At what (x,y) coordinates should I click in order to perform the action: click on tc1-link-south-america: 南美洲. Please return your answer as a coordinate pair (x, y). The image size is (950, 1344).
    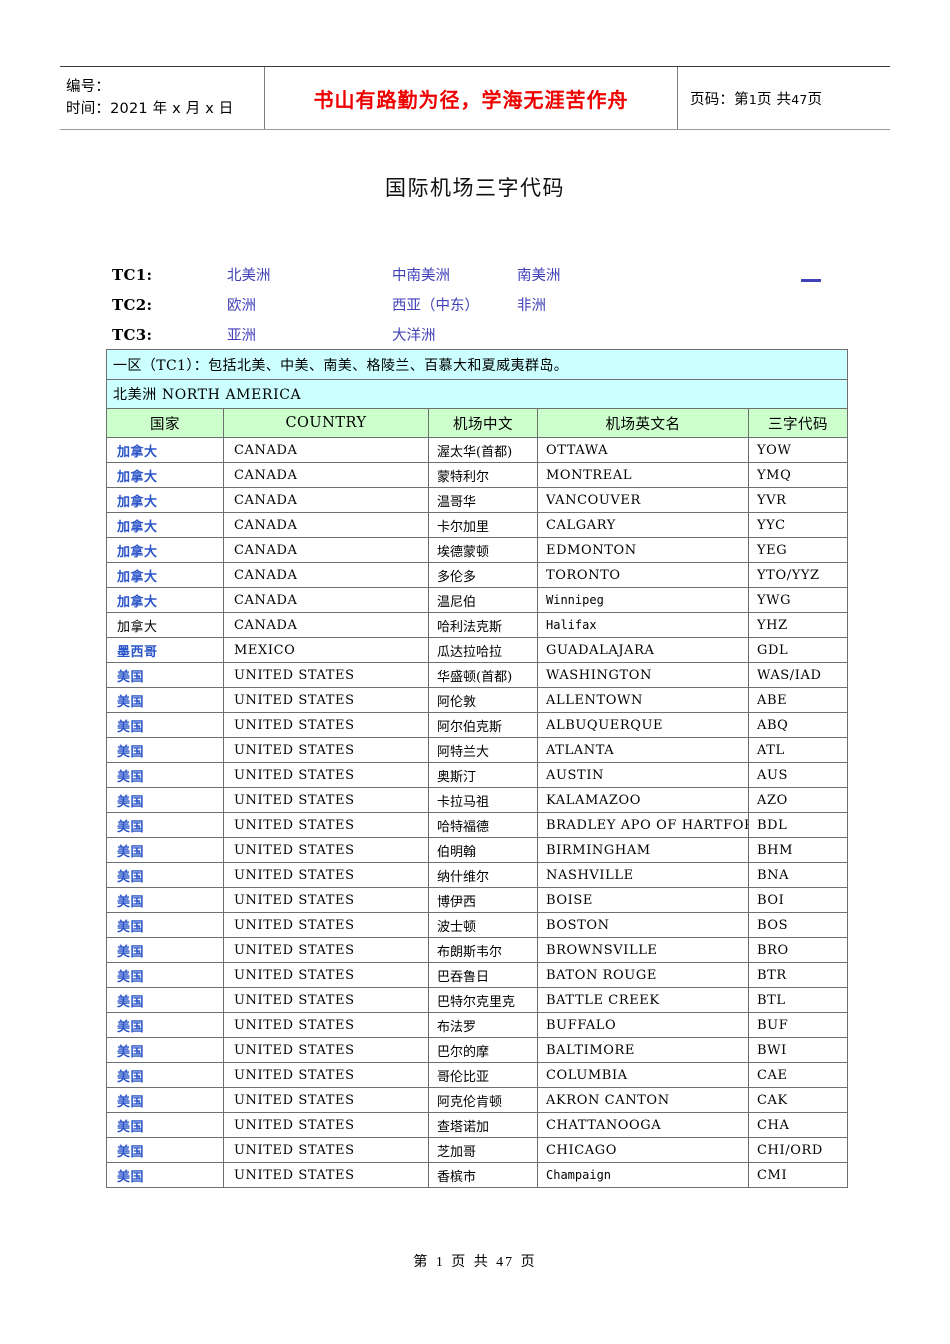
    Looking at the image, I should click on (597, 274).